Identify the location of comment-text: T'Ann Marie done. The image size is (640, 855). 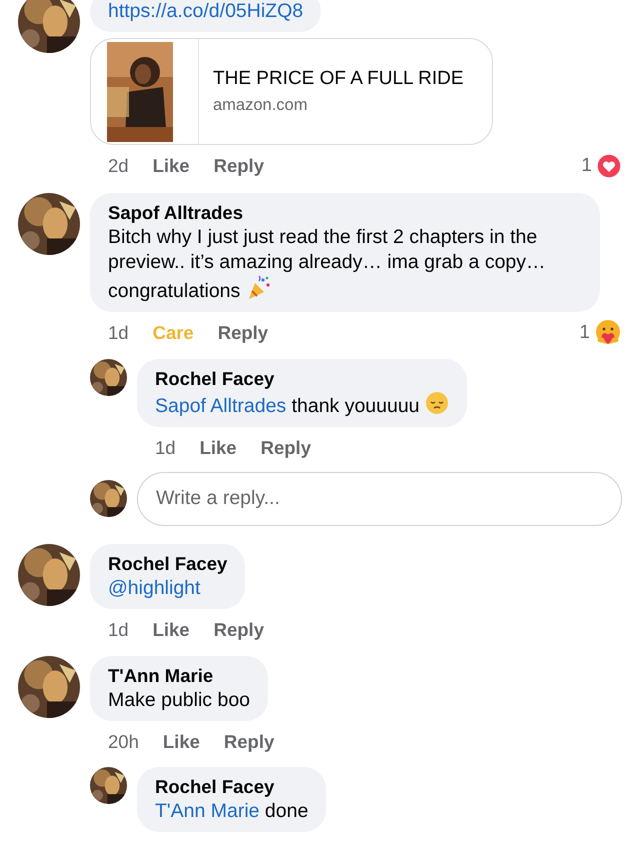
(231, 811).